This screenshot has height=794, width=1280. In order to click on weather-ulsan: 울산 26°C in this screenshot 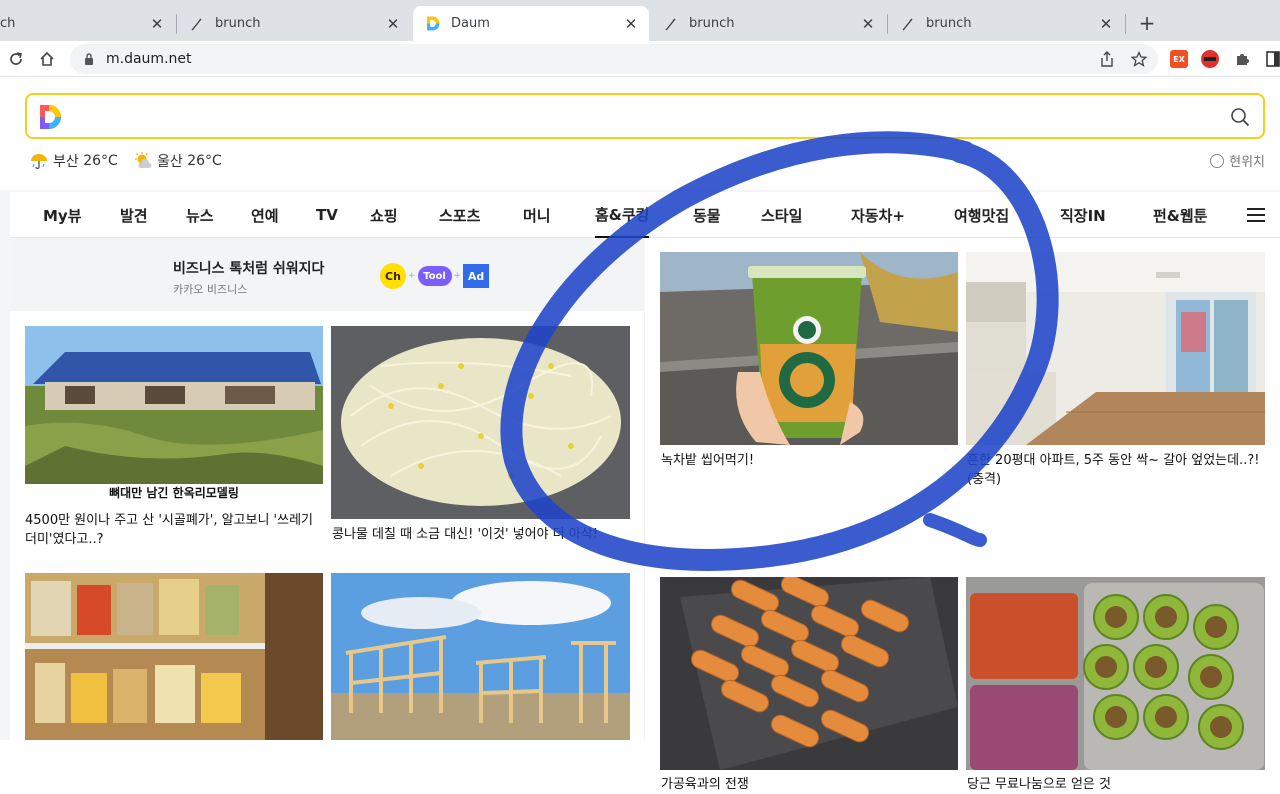, I will do `click(177, 161)`.